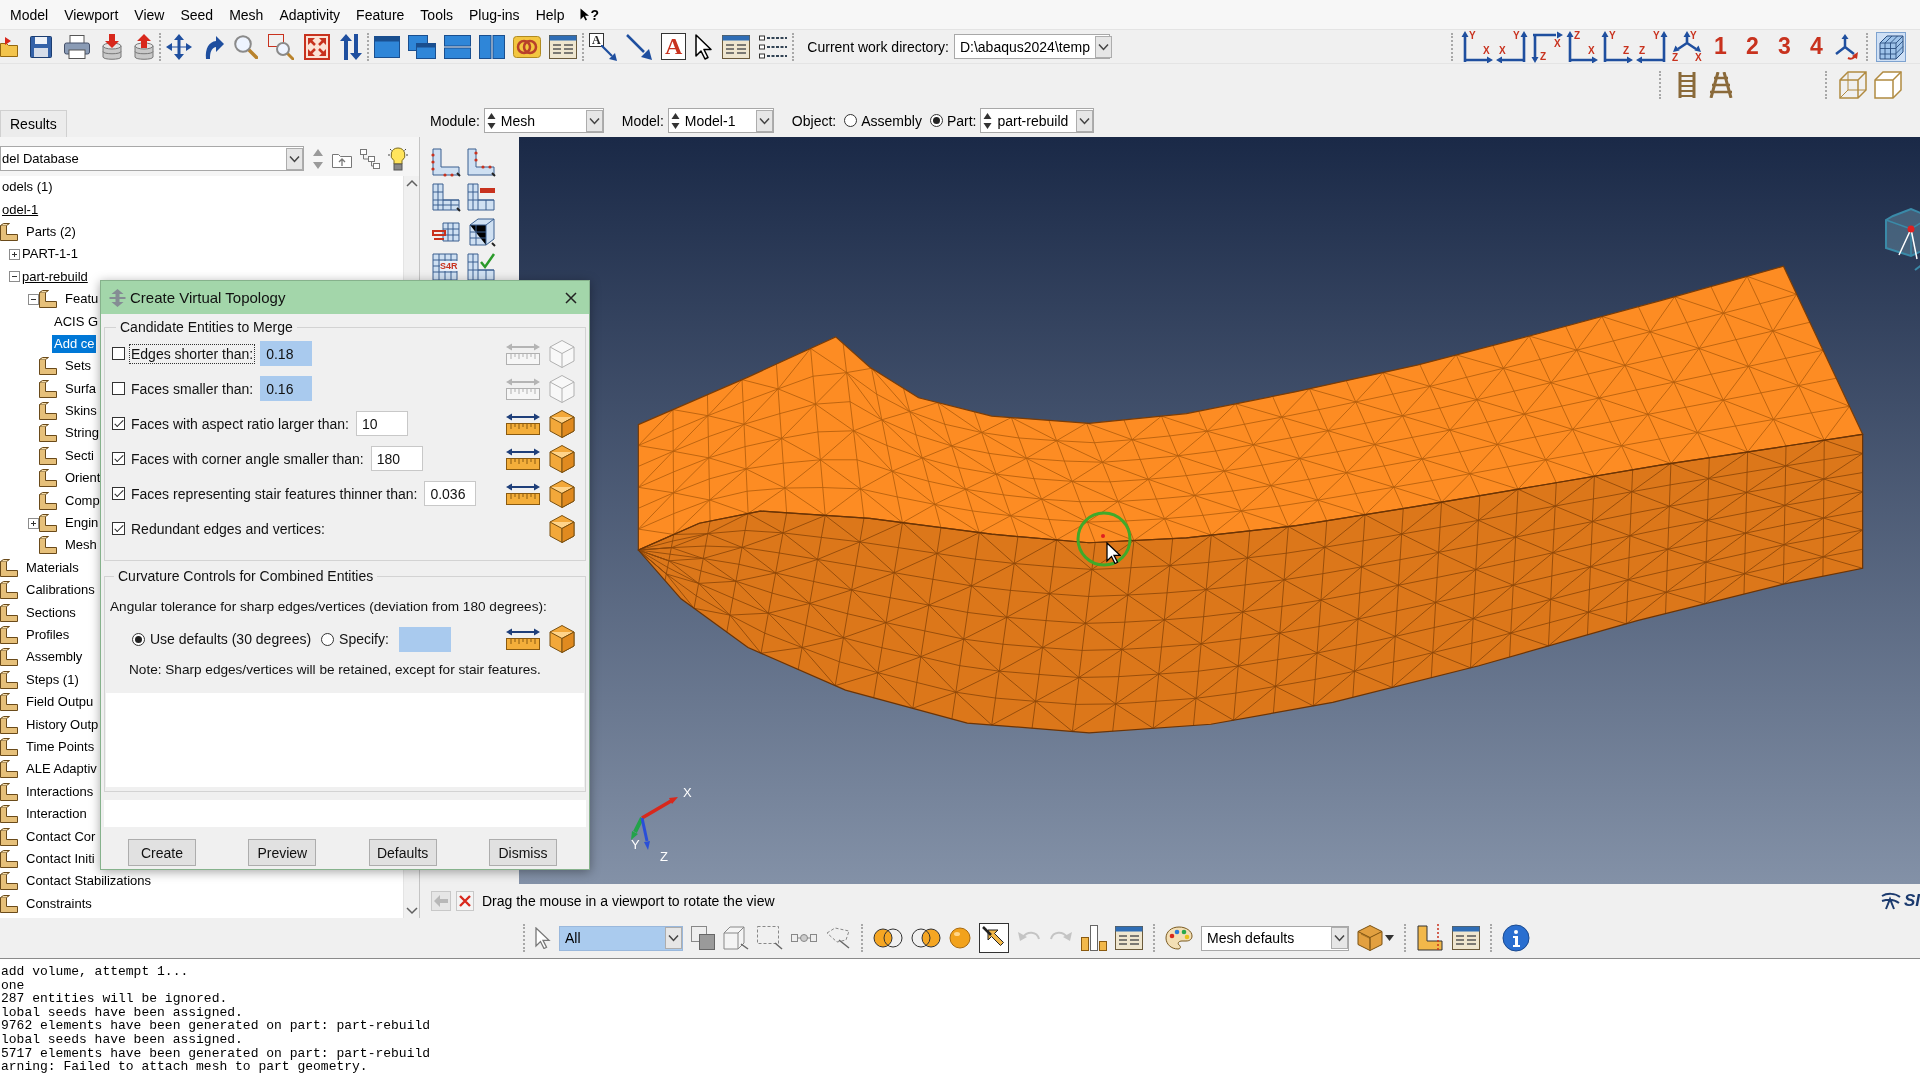  What do you see at coordinates (81, 545) in the screenshot?
I see `tree-item: Mesh` at bounding box center [81, 545].